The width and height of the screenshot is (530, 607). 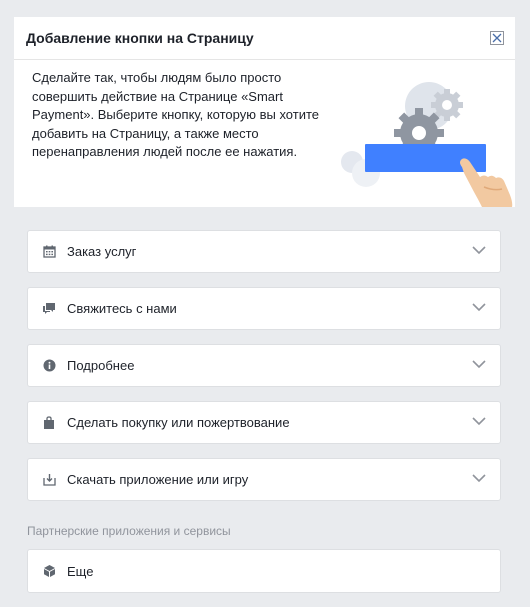 What do you see at coordinates (497, 38) in the screenshot?
I see `close-icon` at bounding box center [497, 38].